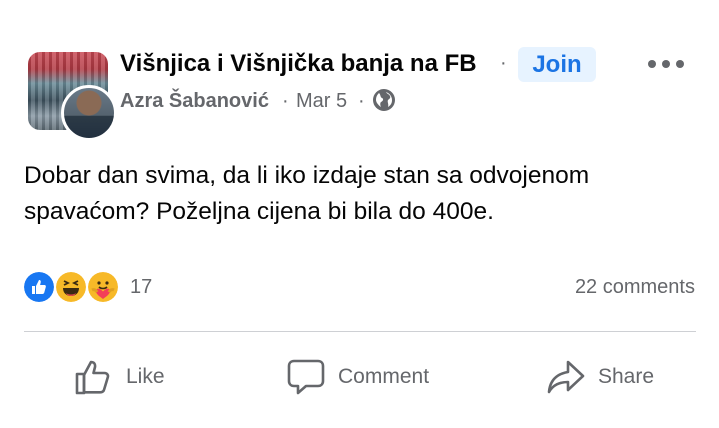  What do you see at coordinates (103, 287) in the screenshot?
I see `care-icon` at bounding box center [103, 287].